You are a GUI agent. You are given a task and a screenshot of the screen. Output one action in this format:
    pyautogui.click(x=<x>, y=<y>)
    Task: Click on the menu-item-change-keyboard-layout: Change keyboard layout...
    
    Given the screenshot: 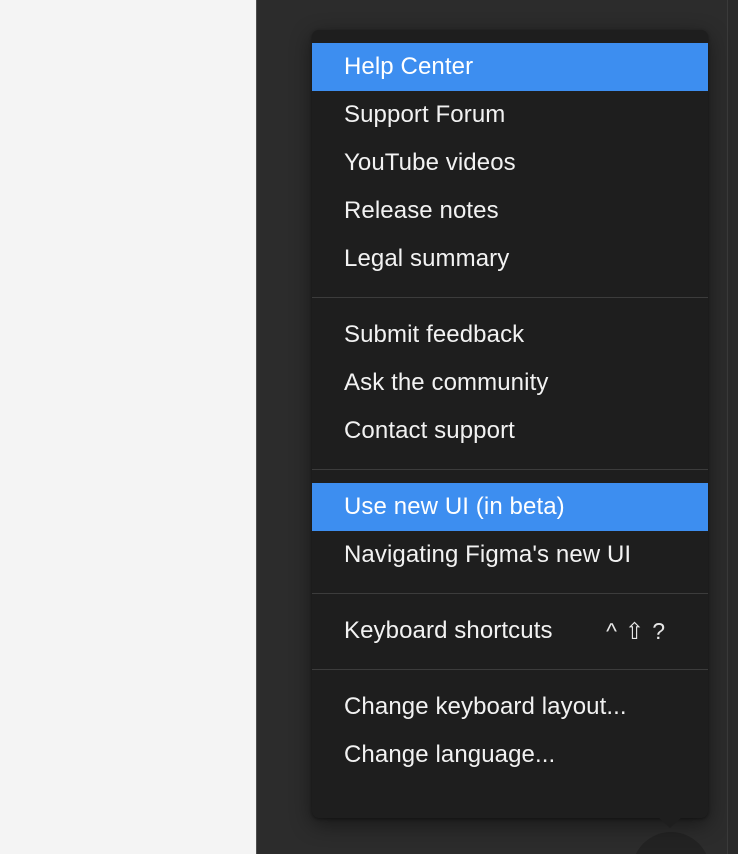 What is the action you would take?
    pyautogui.click(x=510, y=707)
    